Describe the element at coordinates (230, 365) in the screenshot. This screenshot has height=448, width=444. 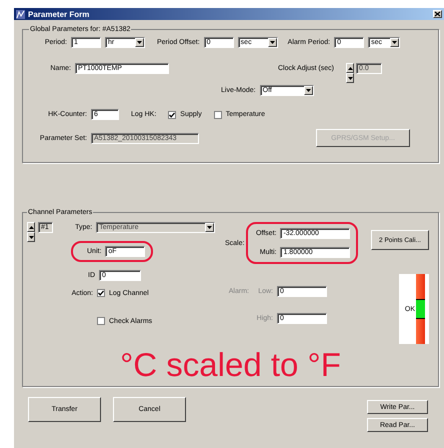
I see `annotation-text: °C scaled to °F` at that location.